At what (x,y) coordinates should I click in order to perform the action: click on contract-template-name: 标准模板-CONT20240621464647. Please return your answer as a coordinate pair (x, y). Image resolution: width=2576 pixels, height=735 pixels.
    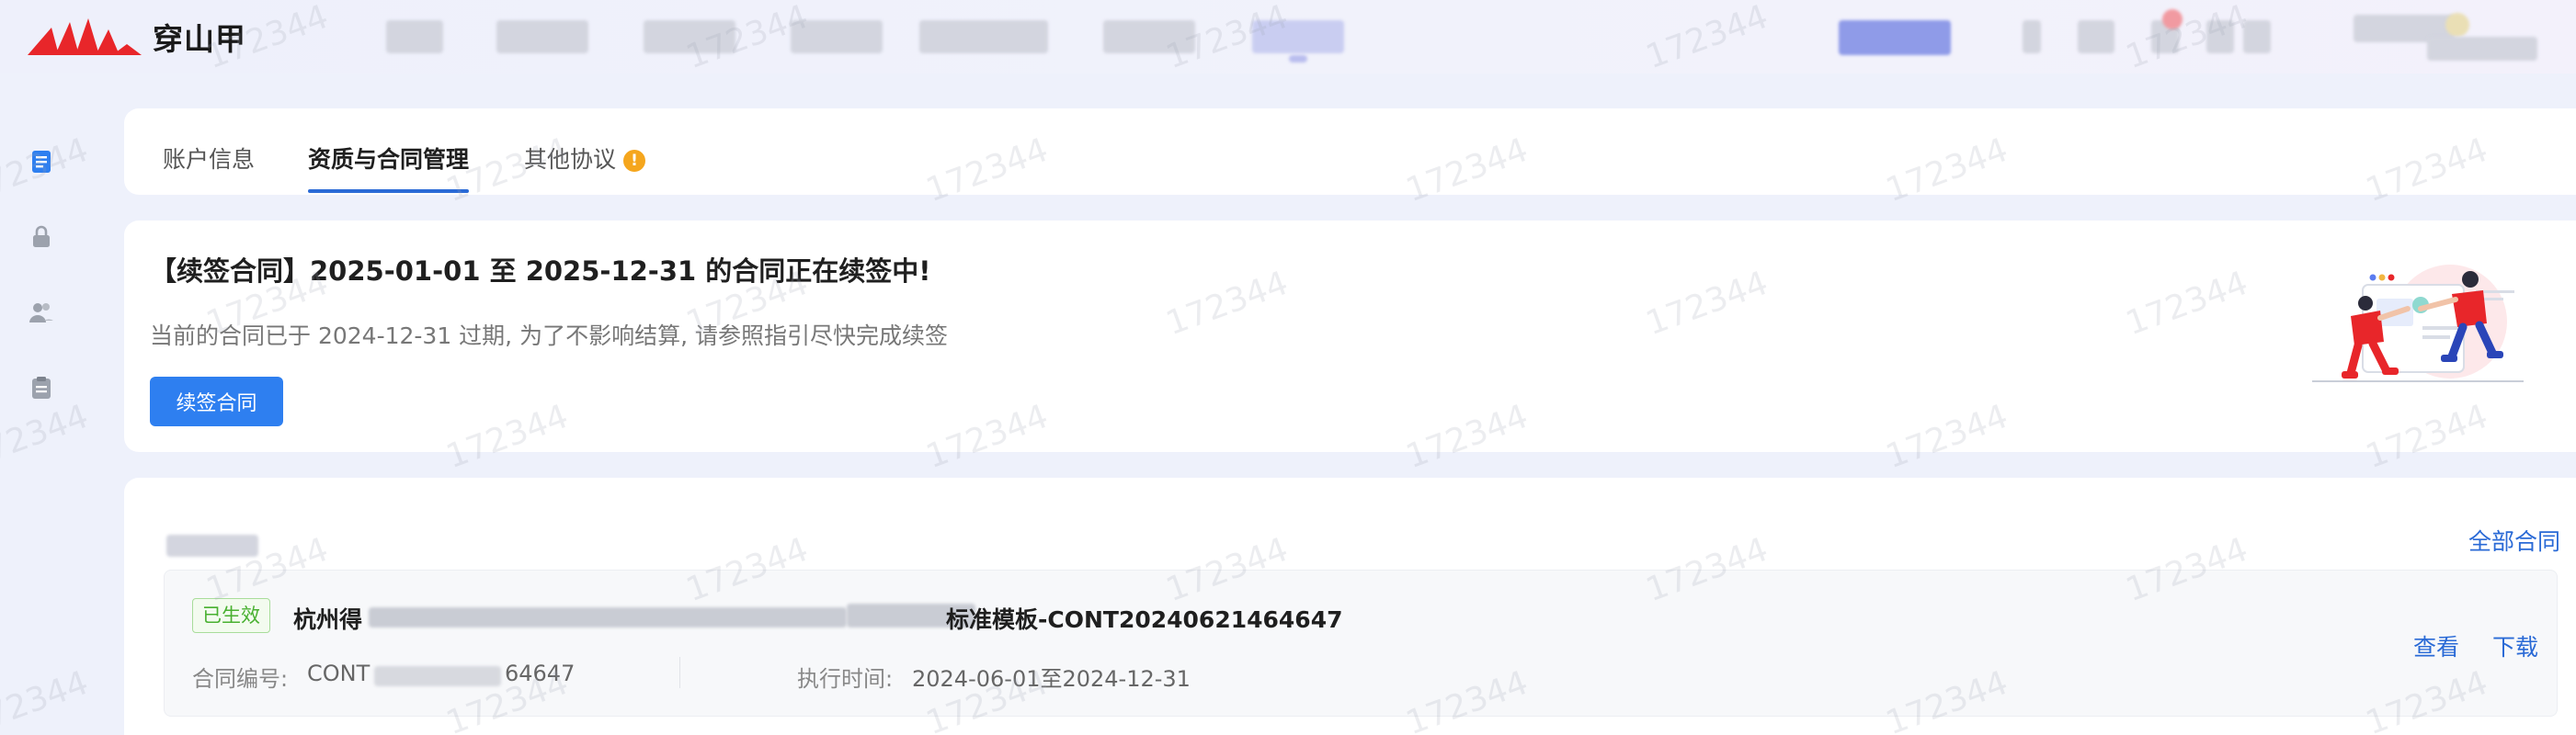
    Looking at the image, I should click on (1144, 619).